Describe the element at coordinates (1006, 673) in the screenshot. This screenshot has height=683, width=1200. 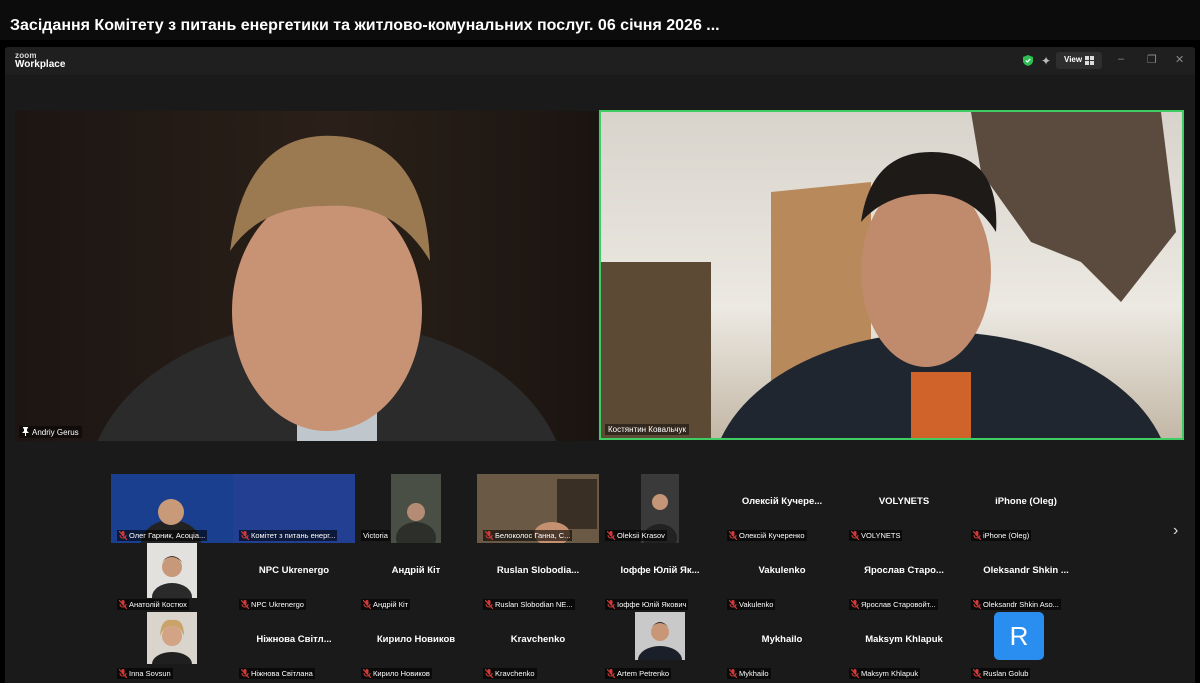
I see `participant-name: Ruslan Golub` at that location.